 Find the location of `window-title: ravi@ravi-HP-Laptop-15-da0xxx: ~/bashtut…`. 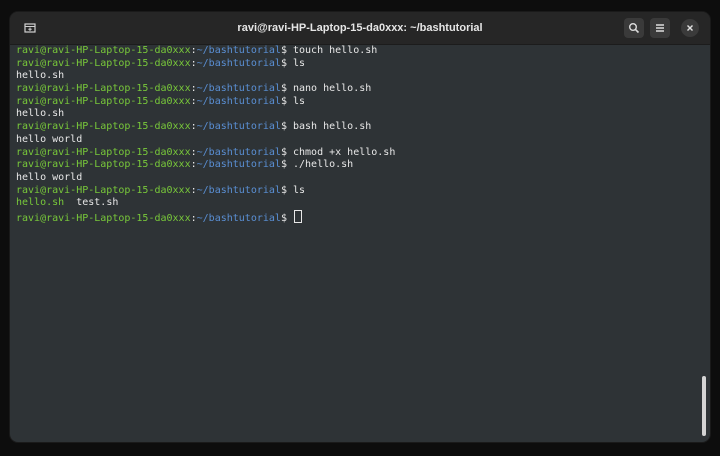

window-title: ravi@ravi-HP-Laptop-15-da0xxx: ~/bashtut… is located at coordinates (360, 28).